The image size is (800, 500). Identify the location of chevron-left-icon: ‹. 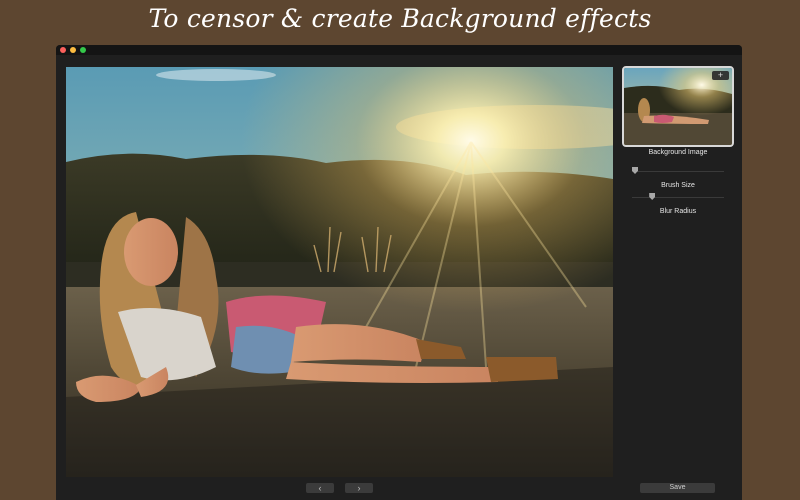
(320, 488).